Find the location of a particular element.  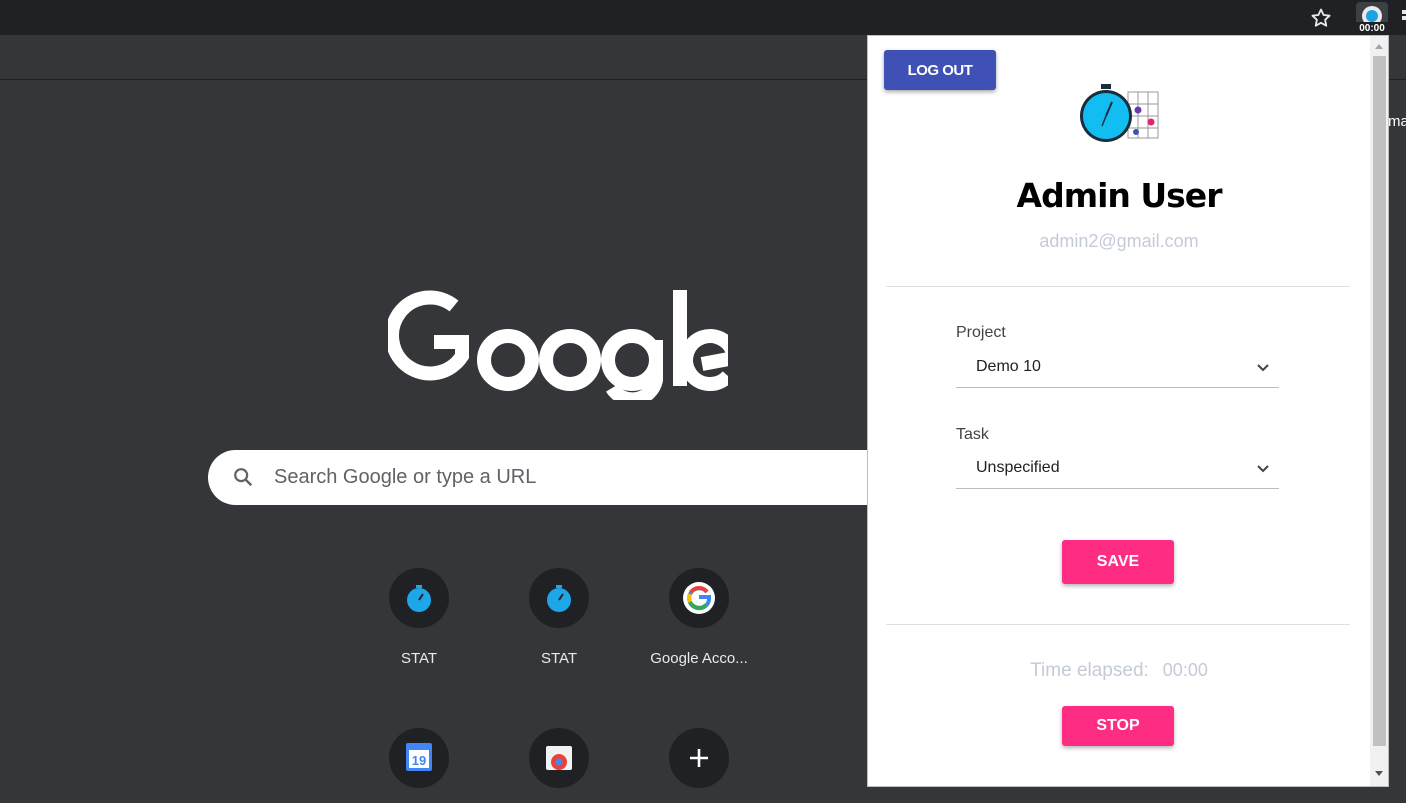

scroll-up-arrow-icon is located at coordinates (1379, 46).